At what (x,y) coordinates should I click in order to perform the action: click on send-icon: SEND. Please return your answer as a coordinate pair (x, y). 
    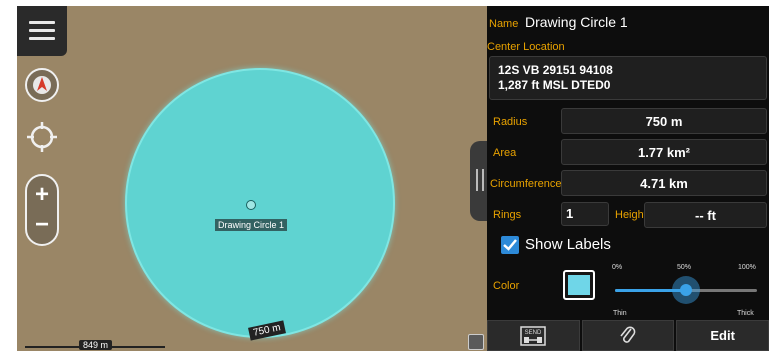
    Looking at the image, I should click on (533, 335).